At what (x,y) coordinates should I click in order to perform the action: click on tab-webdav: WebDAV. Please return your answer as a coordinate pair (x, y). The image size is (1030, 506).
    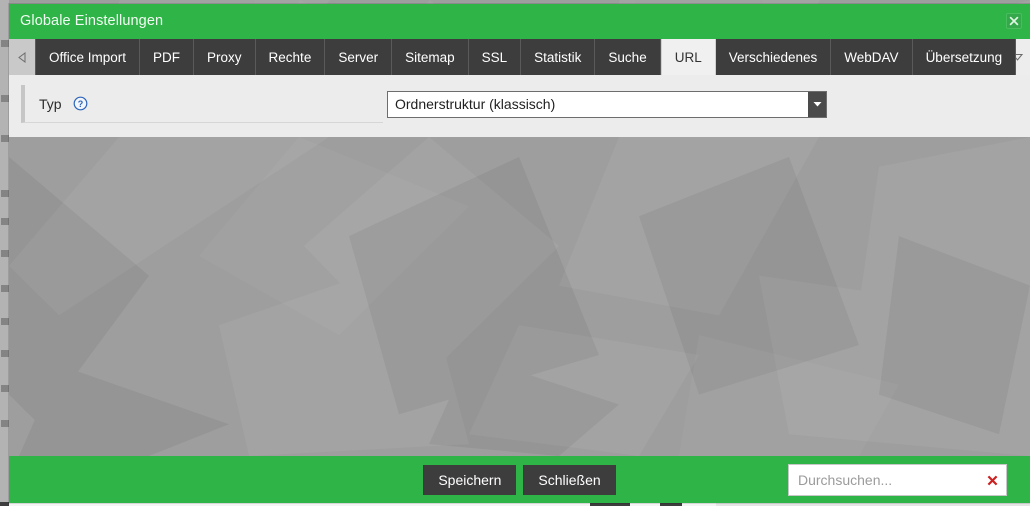
    Looking at the image, I should click on (872, 57).